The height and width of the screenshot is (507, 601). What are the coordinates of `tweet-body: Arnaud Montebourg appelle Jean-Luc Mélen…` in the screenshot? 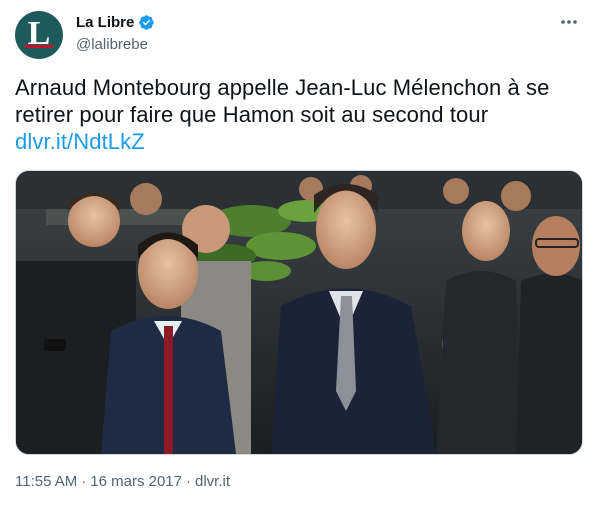 It's located at (282, 101).